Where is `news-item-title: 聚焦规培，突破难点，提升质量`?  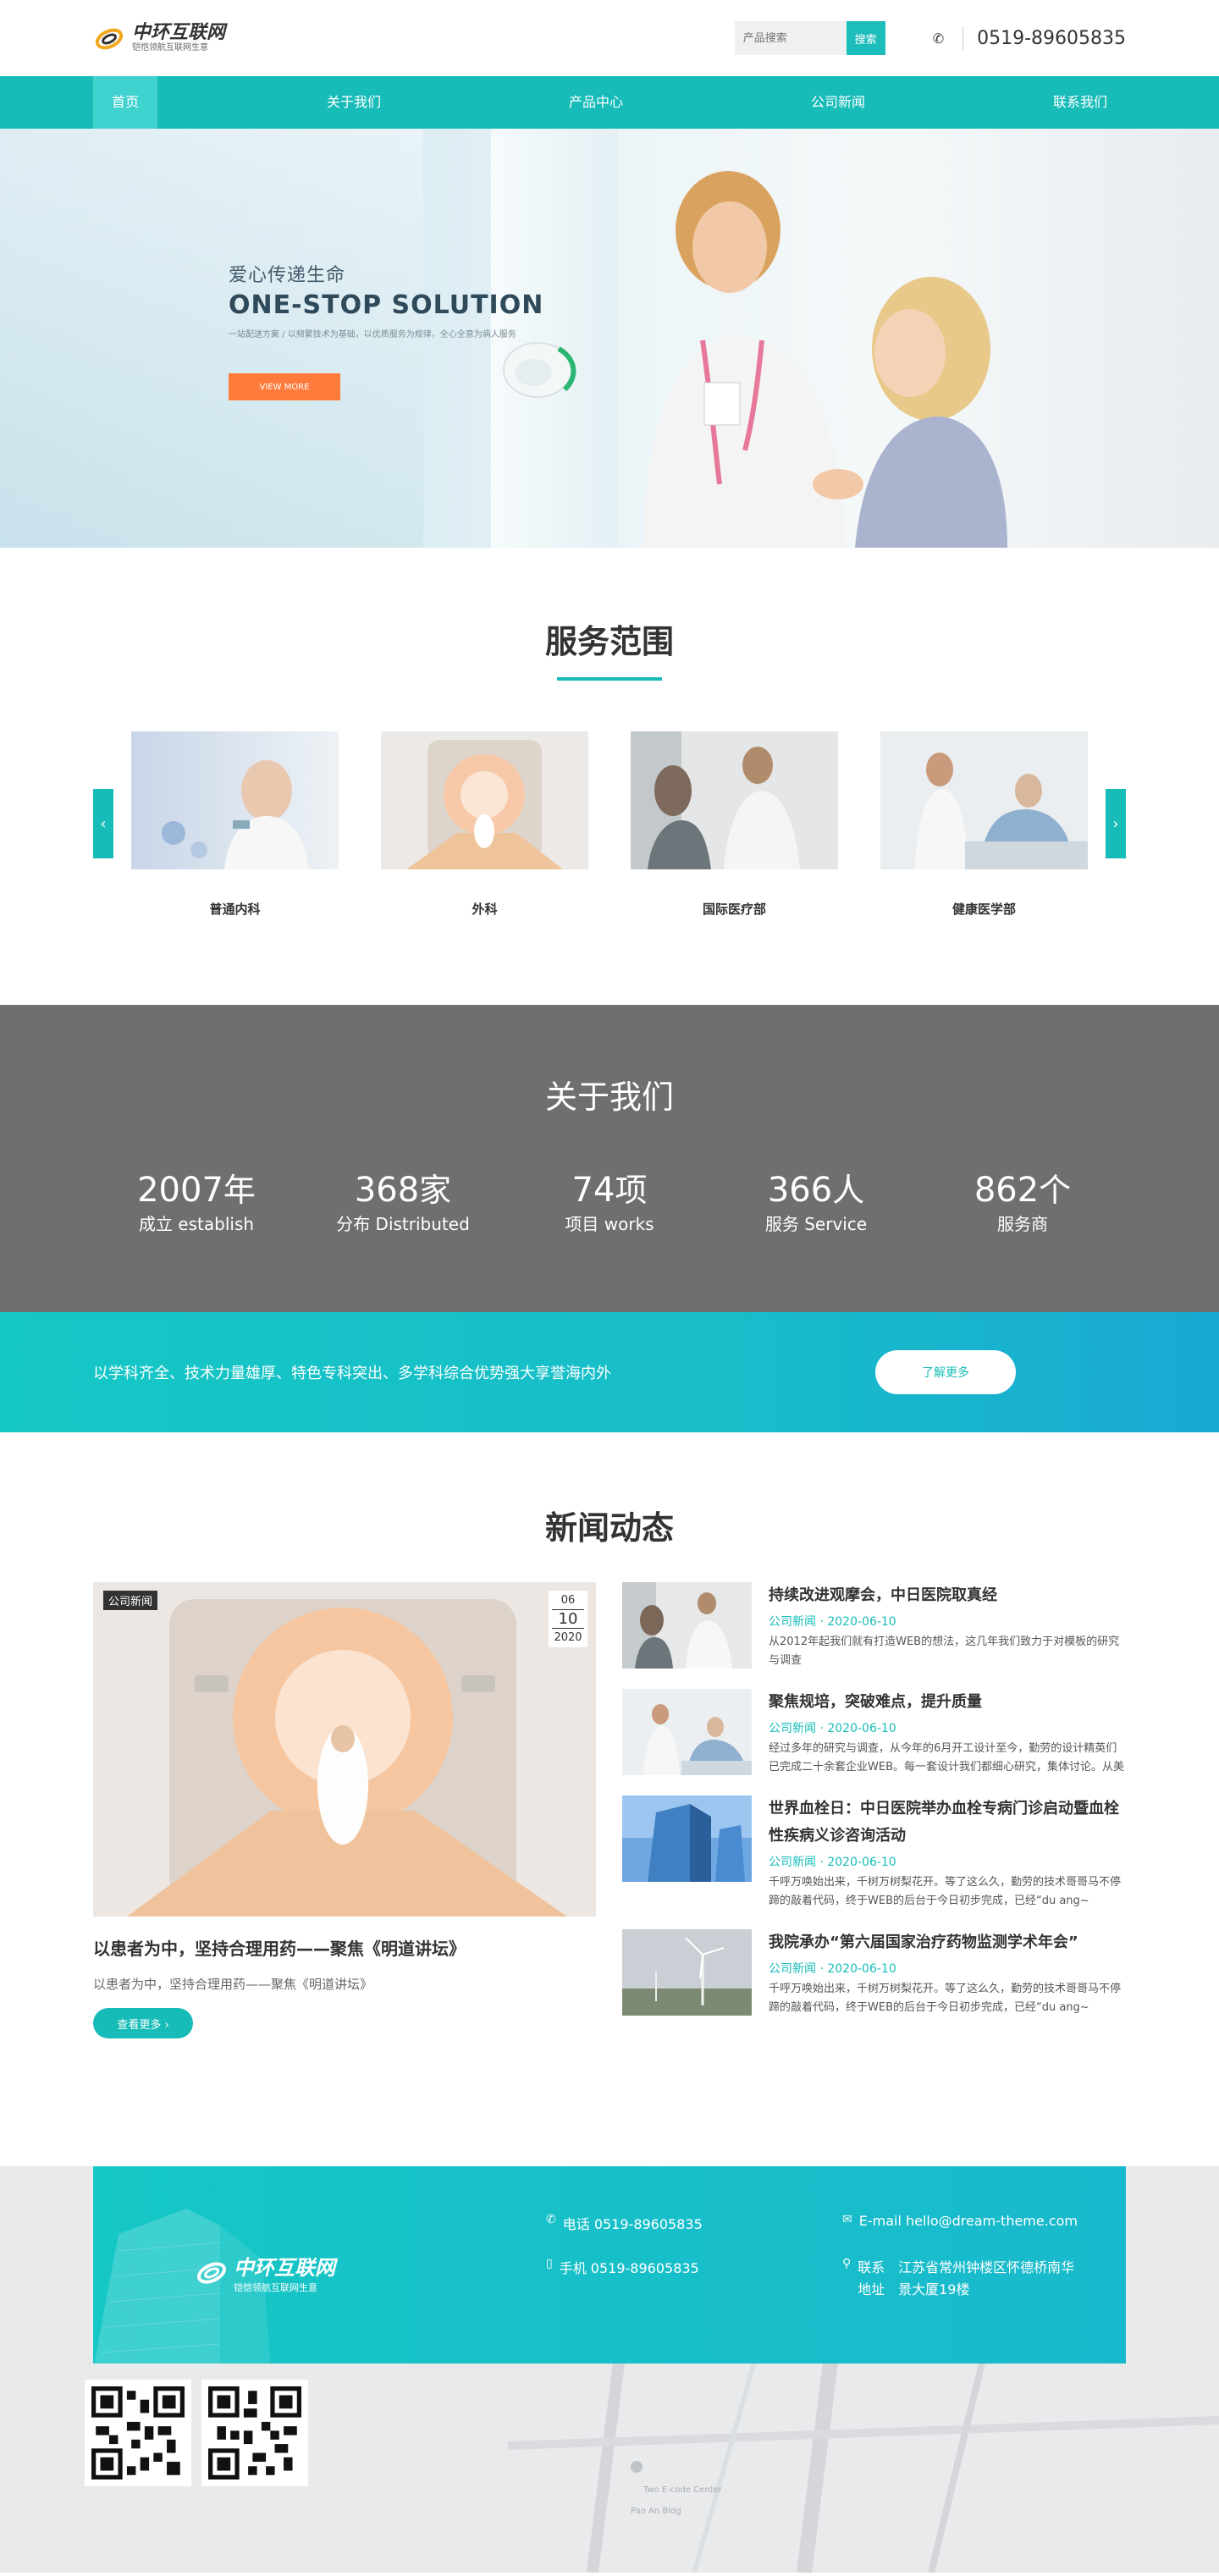
news-item-title: 聚焦规培，突破难点，提升质量 is located at coordinates (947, 1703).